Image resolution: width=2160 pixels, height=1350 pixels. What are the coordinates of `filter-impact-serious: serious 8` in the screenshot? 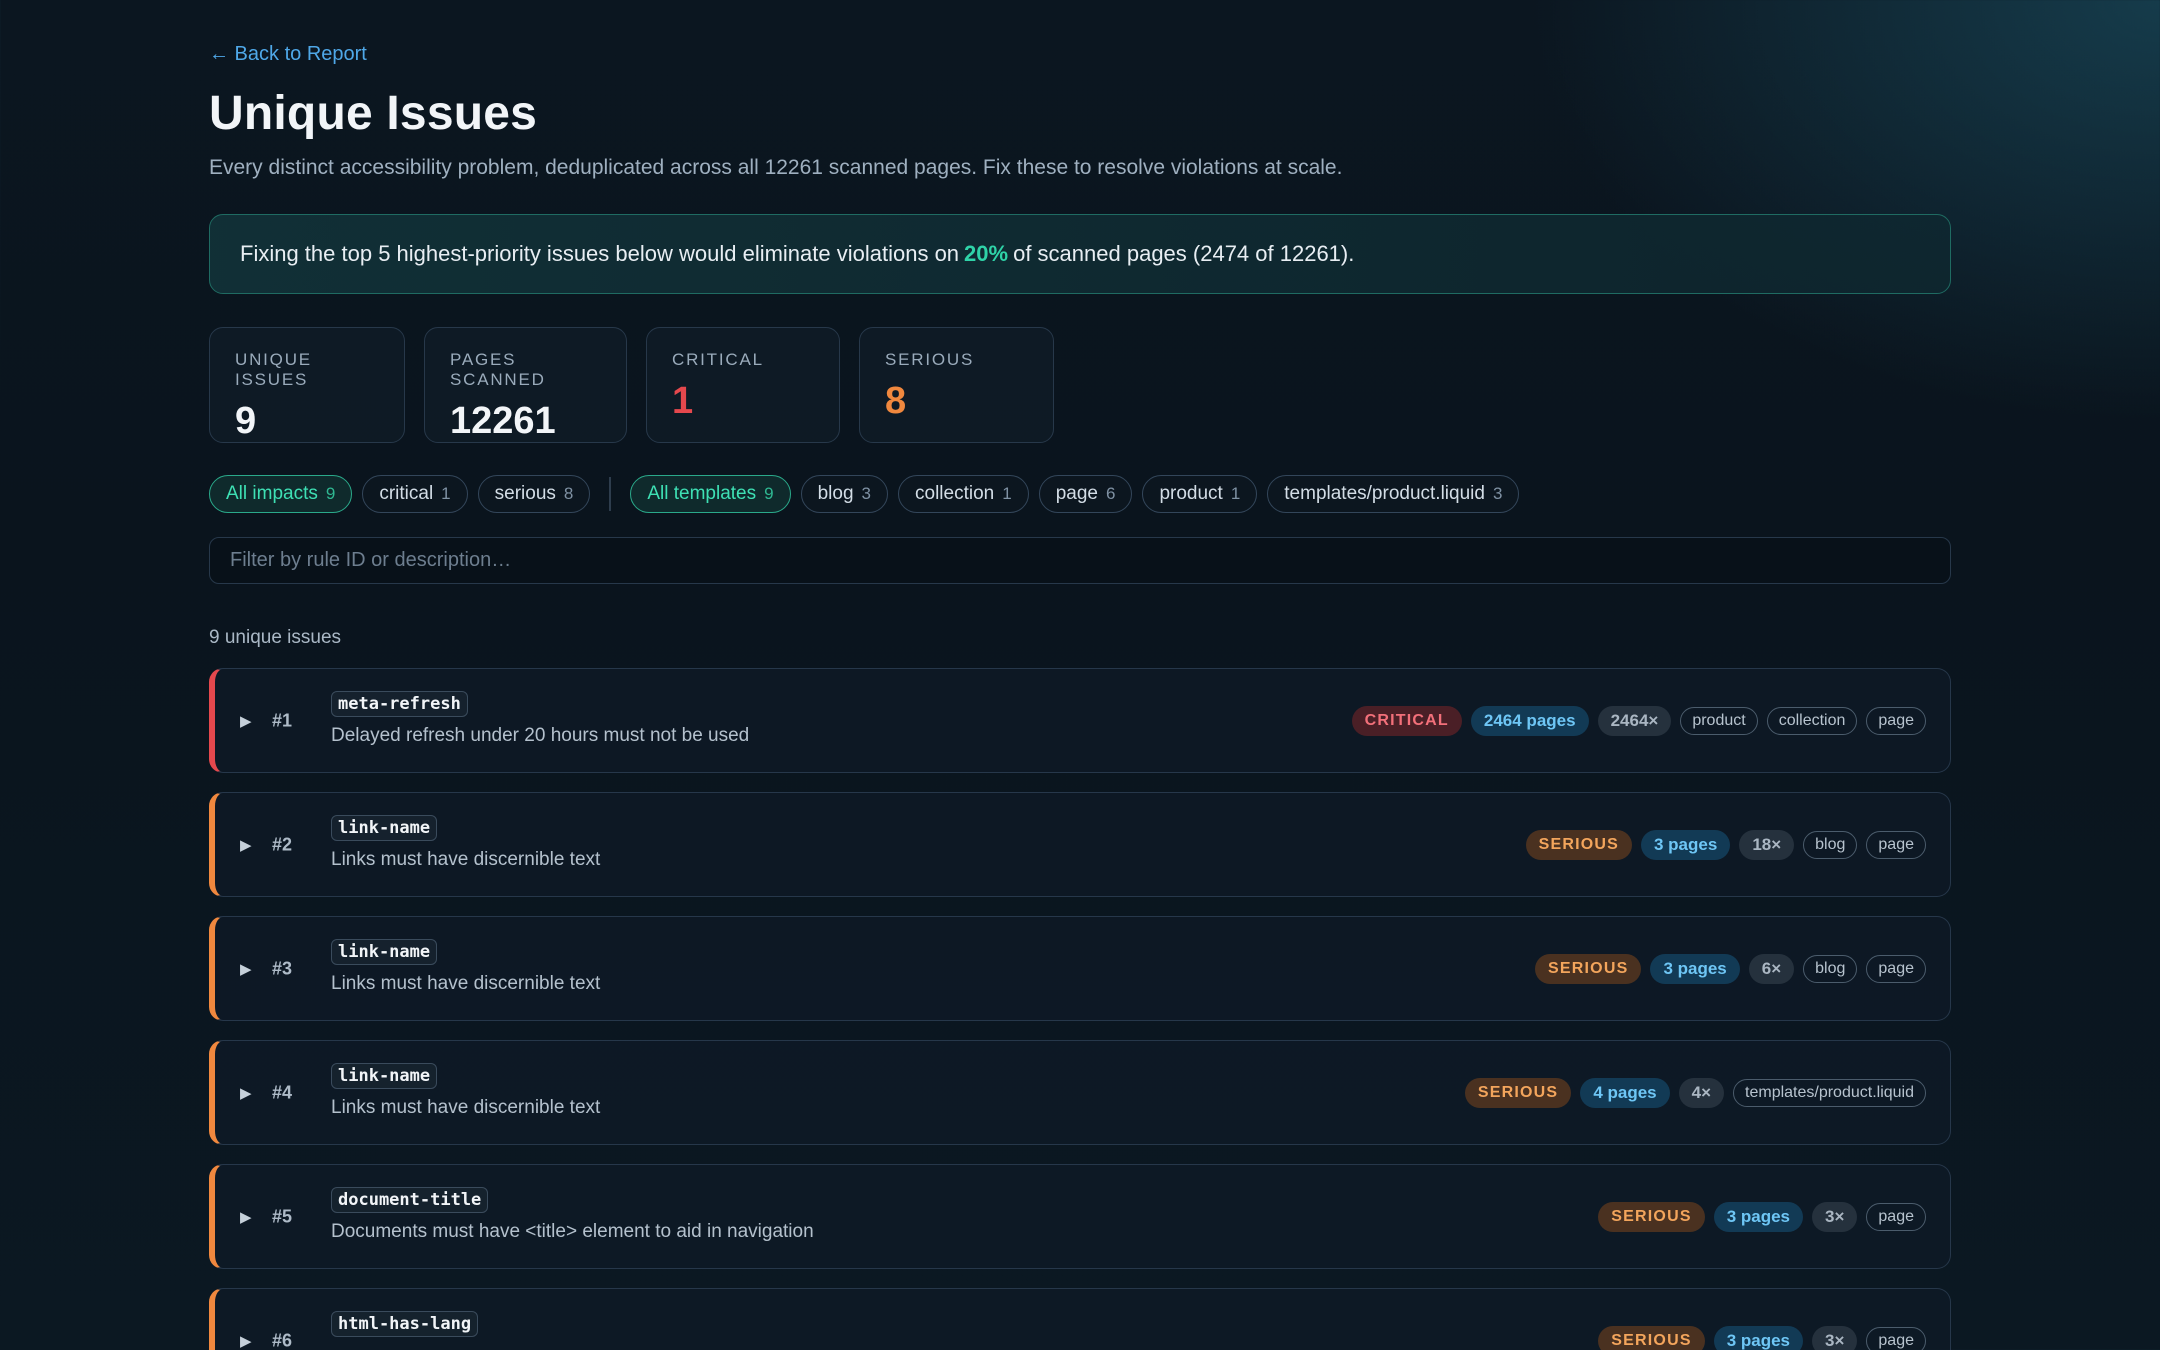 It's located at (534, 494).